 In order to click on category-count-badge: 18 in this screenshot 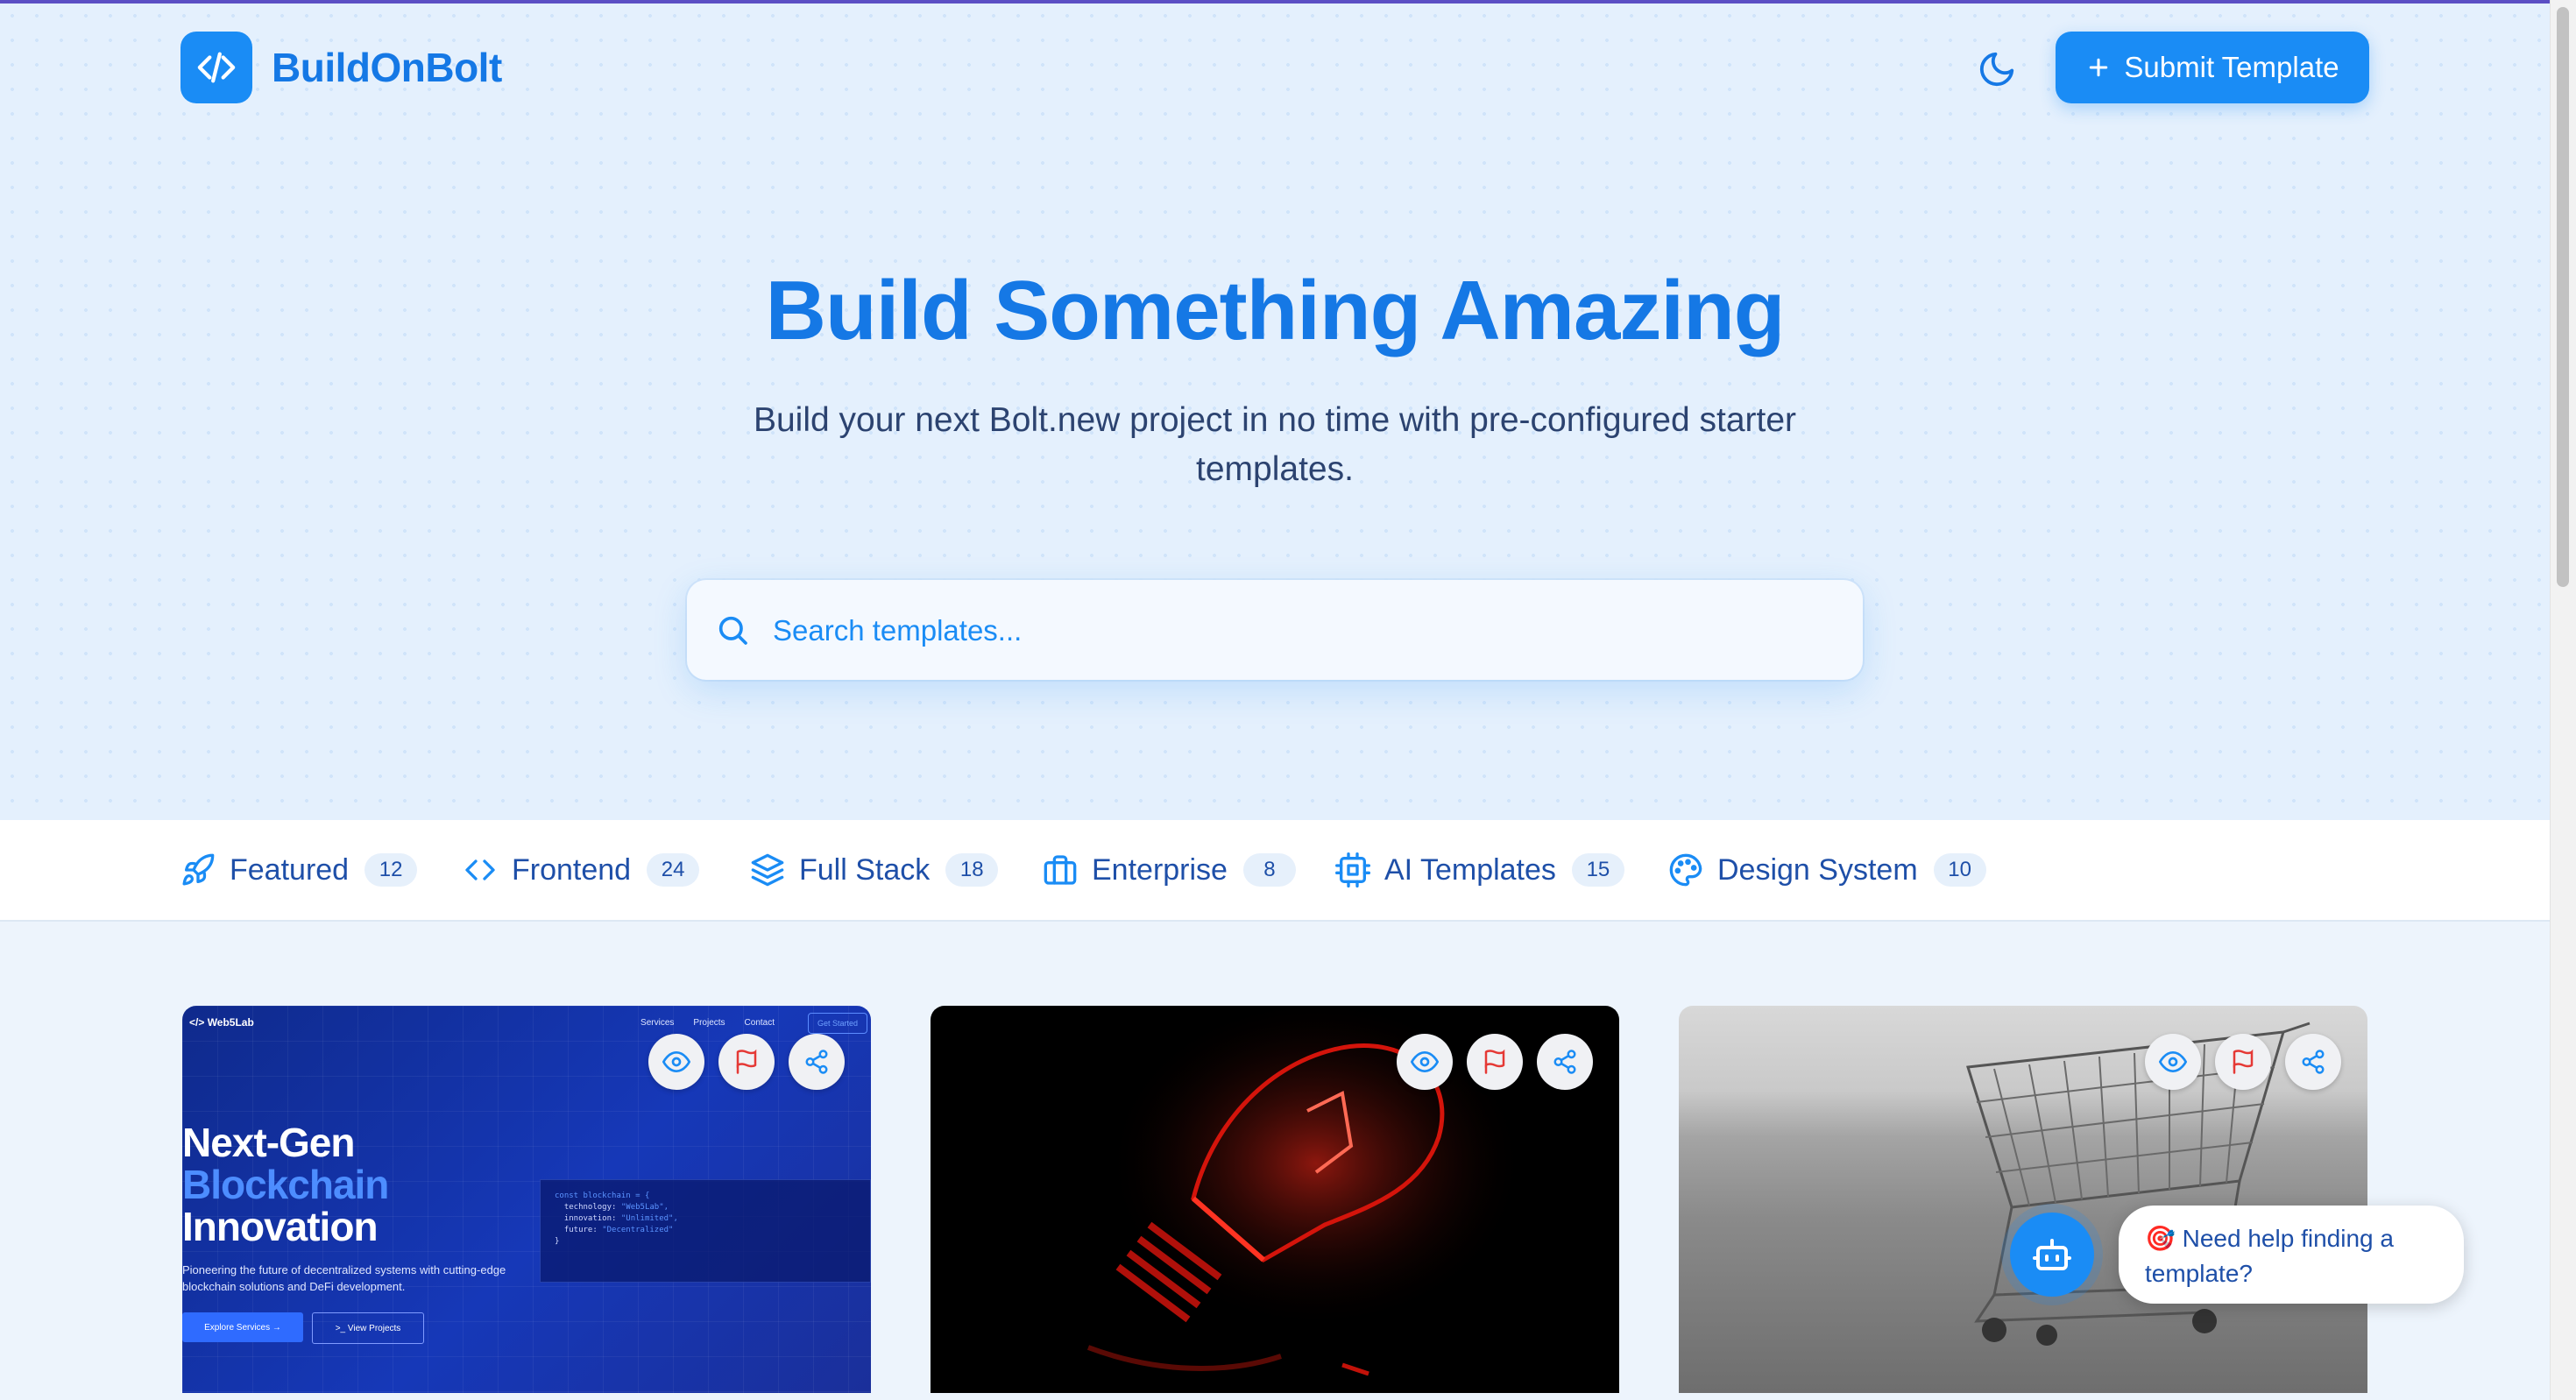, I will do `click(972, 870)`.